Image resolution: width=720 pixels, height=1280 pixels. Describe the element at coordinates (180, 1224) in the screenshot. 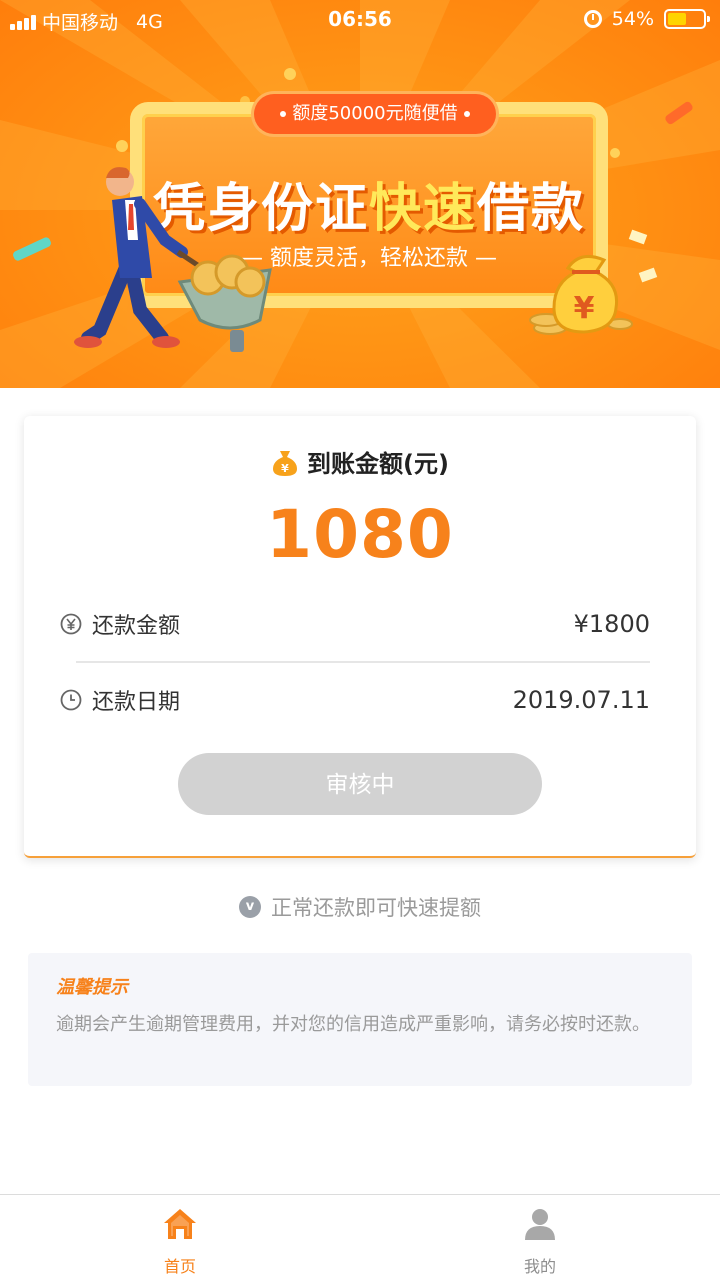

I see `home-icon` at that location.